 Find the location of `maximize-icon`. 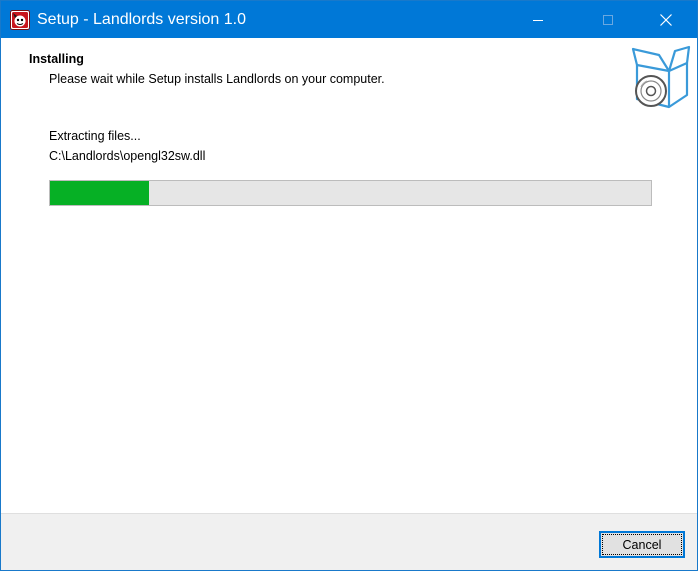

maximize-icon is located at coordinates (608, 19).